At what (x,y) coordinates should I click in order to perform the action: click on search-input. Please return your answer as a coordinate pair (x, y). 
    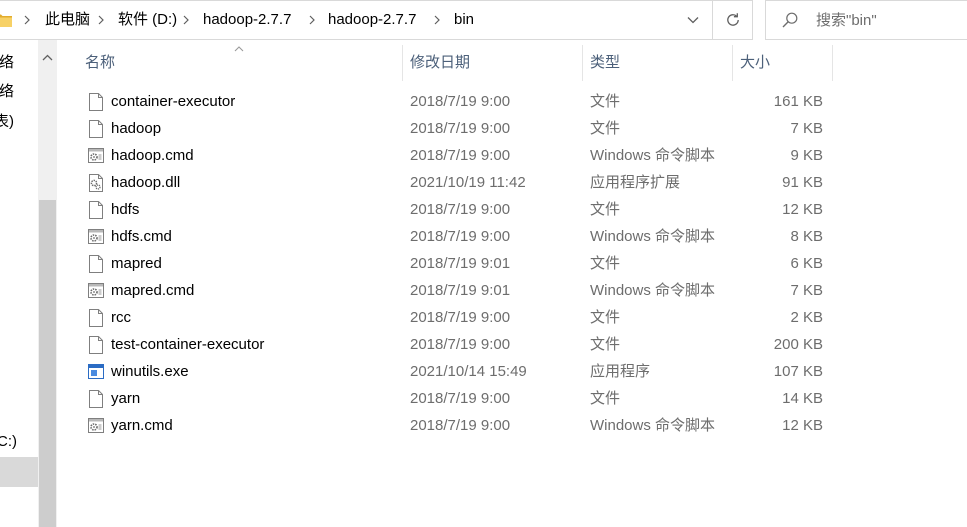
    Looking at the image, I should click on (891, 20).